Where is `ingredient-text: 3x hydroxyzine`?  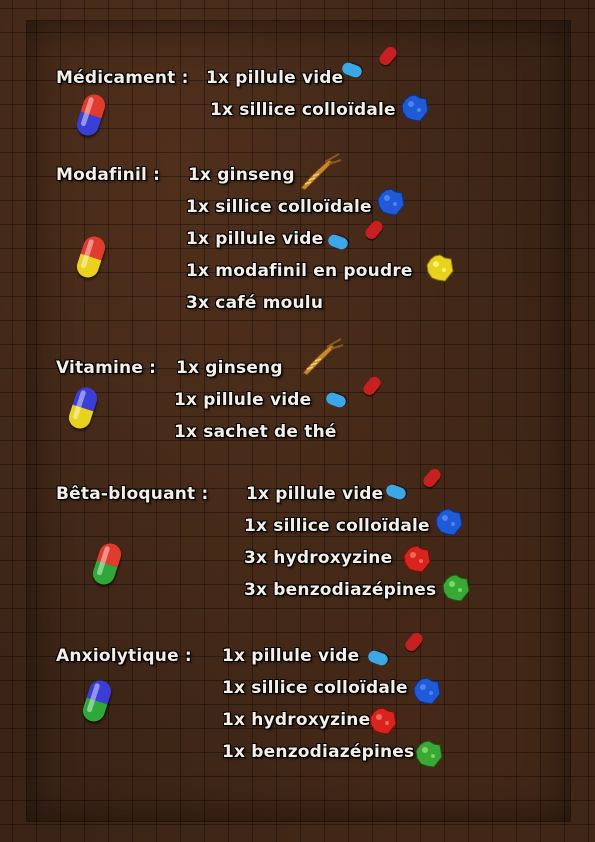 ingredient-text: 3x hydroxyzine is located at coordinates (318, 558).